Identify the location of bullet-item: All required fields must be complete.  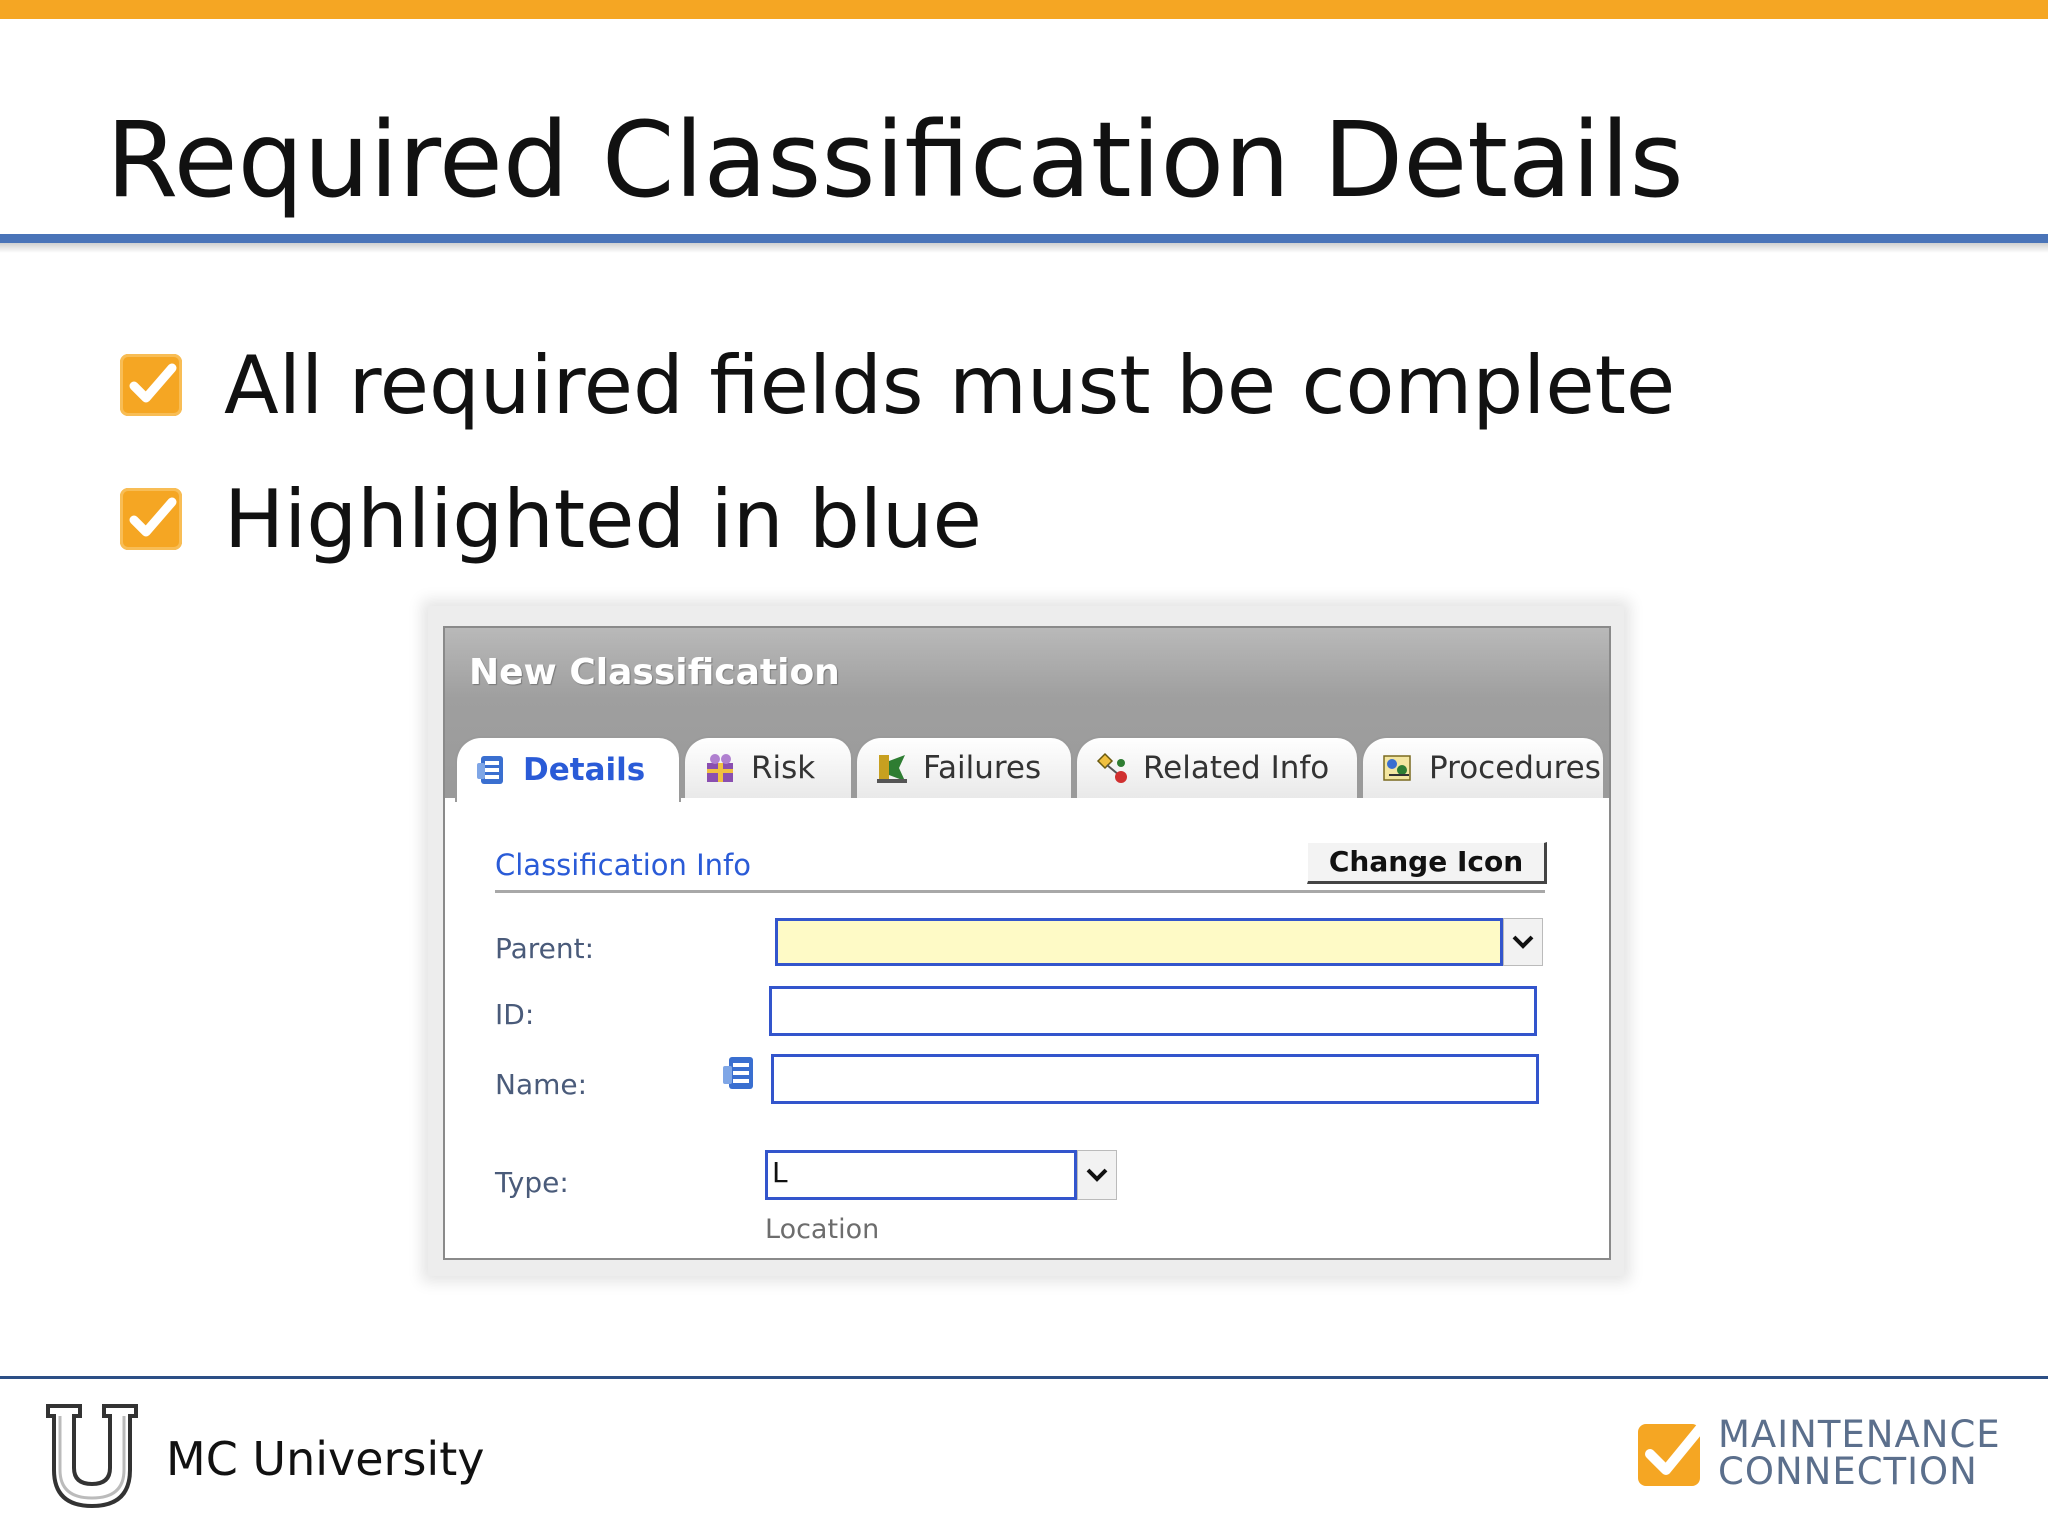
(897, 385).